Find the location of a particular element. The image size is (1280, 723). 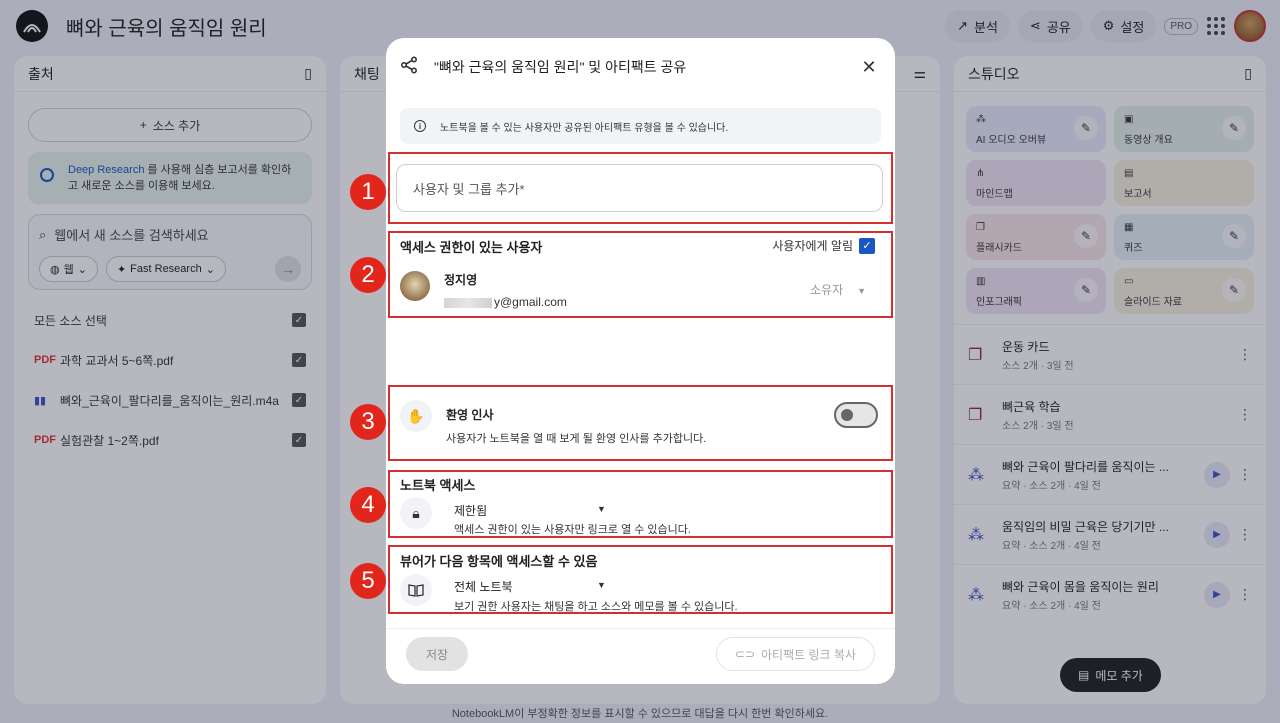

lock-icon: 🔒︎ is located at coordinates (416, 513).